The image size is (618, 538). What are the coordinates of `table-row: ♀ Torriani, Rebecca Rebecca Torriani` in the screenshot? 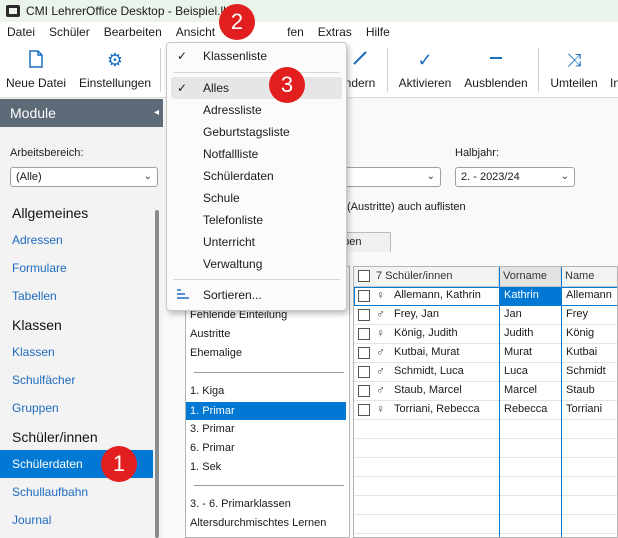 It's located at (485, 410).